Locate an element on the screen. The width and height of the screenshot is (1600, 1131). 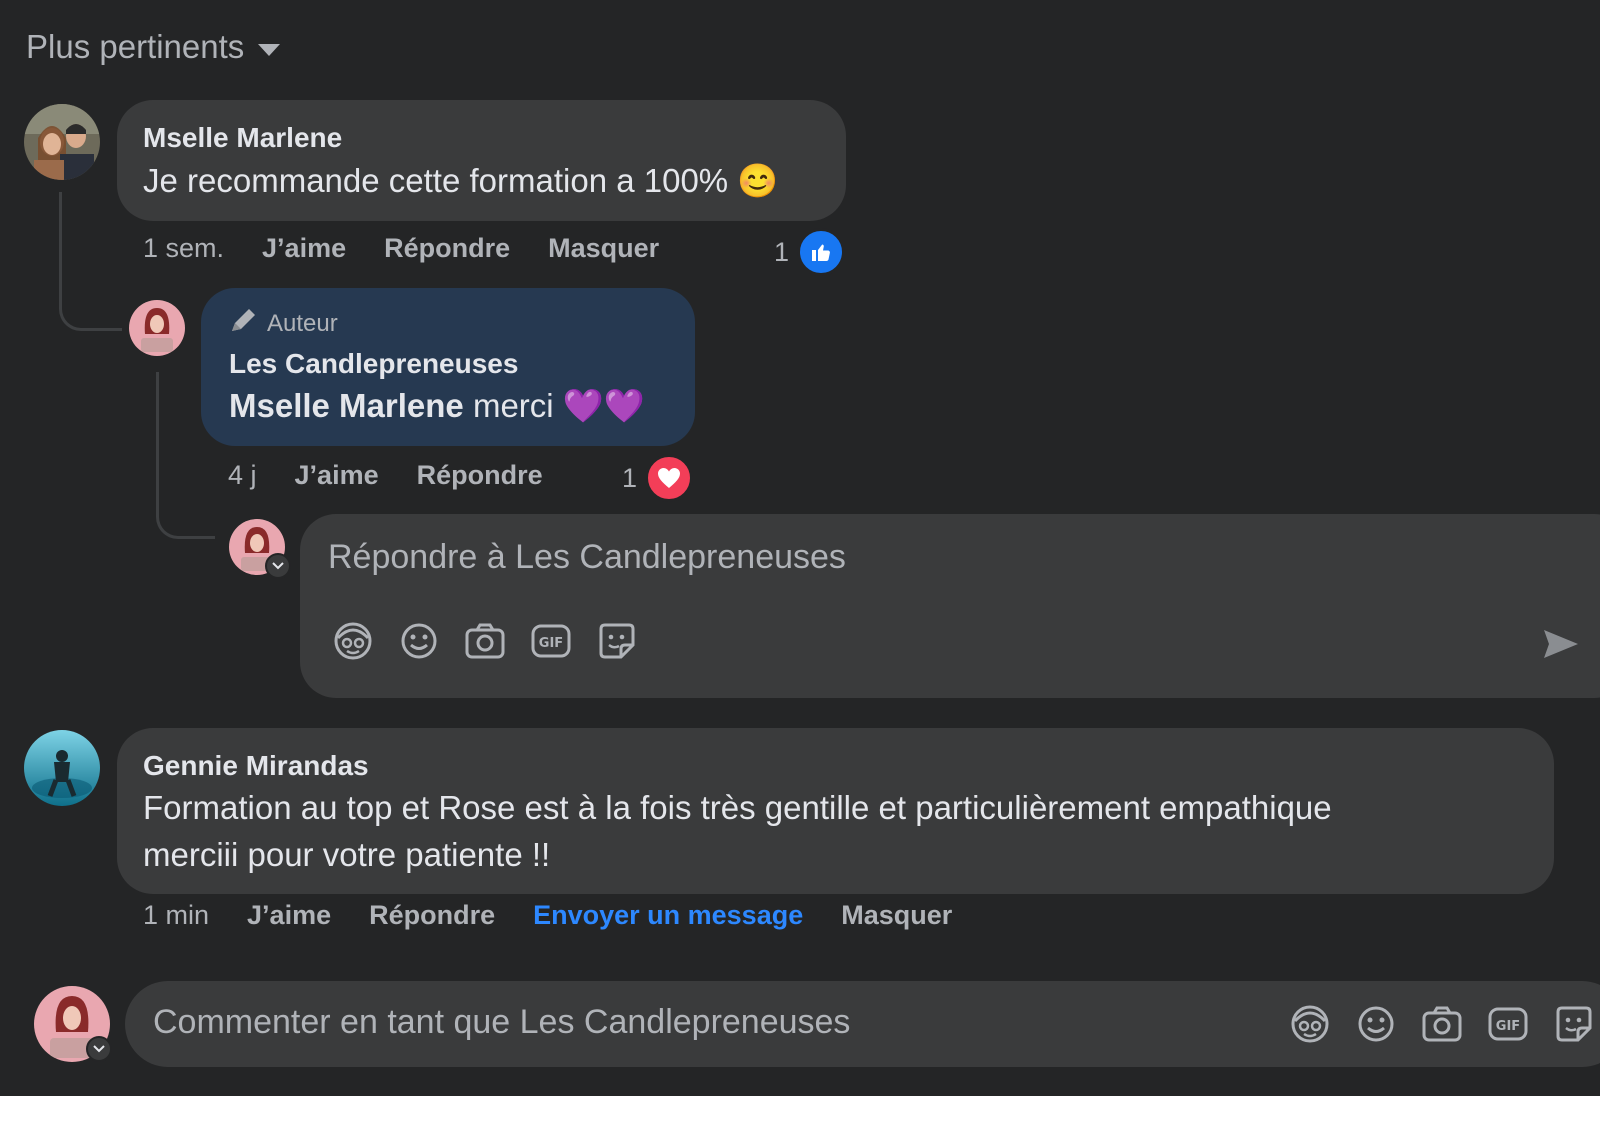
sort-label: Plus pertinents is located at coordinates (135, 46).